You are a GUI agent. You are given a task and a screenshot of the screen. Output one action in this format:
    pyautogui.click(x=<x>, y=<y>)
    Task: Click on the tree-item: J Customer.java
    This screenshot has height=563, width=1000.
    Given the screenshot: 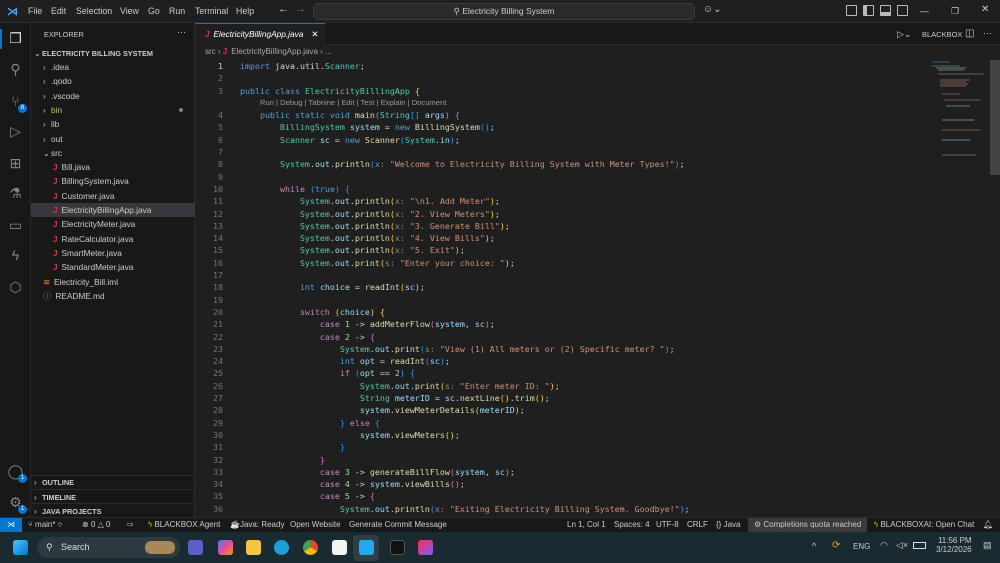 What is the action you would take?
    pyautogui.click(x=113, y=196)
    